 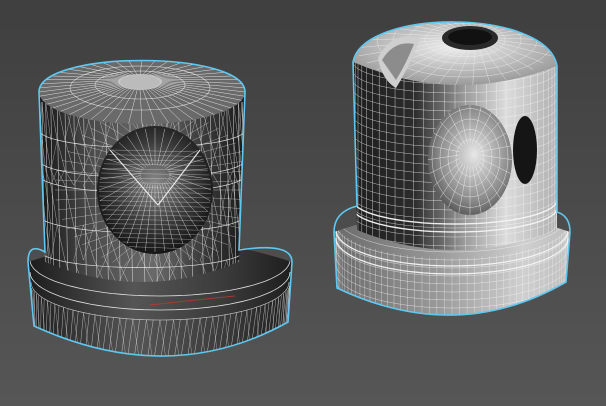 What do you see at coordinates (142, 92) in the screenshot?
I see `left-top-cap` at bounding box center [142, 92].